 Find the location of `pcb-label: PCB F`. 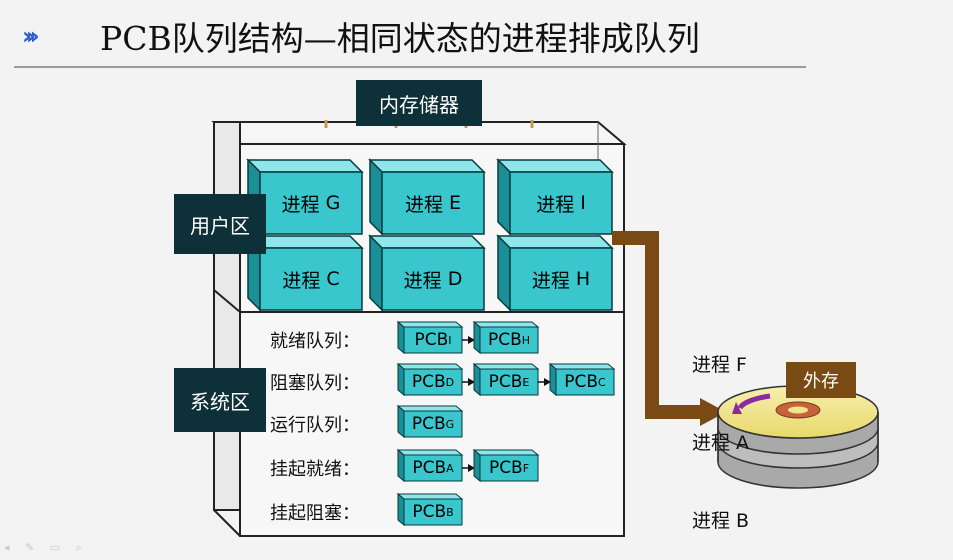

pcb-label: PCB F is located at coordinates (509, 468).